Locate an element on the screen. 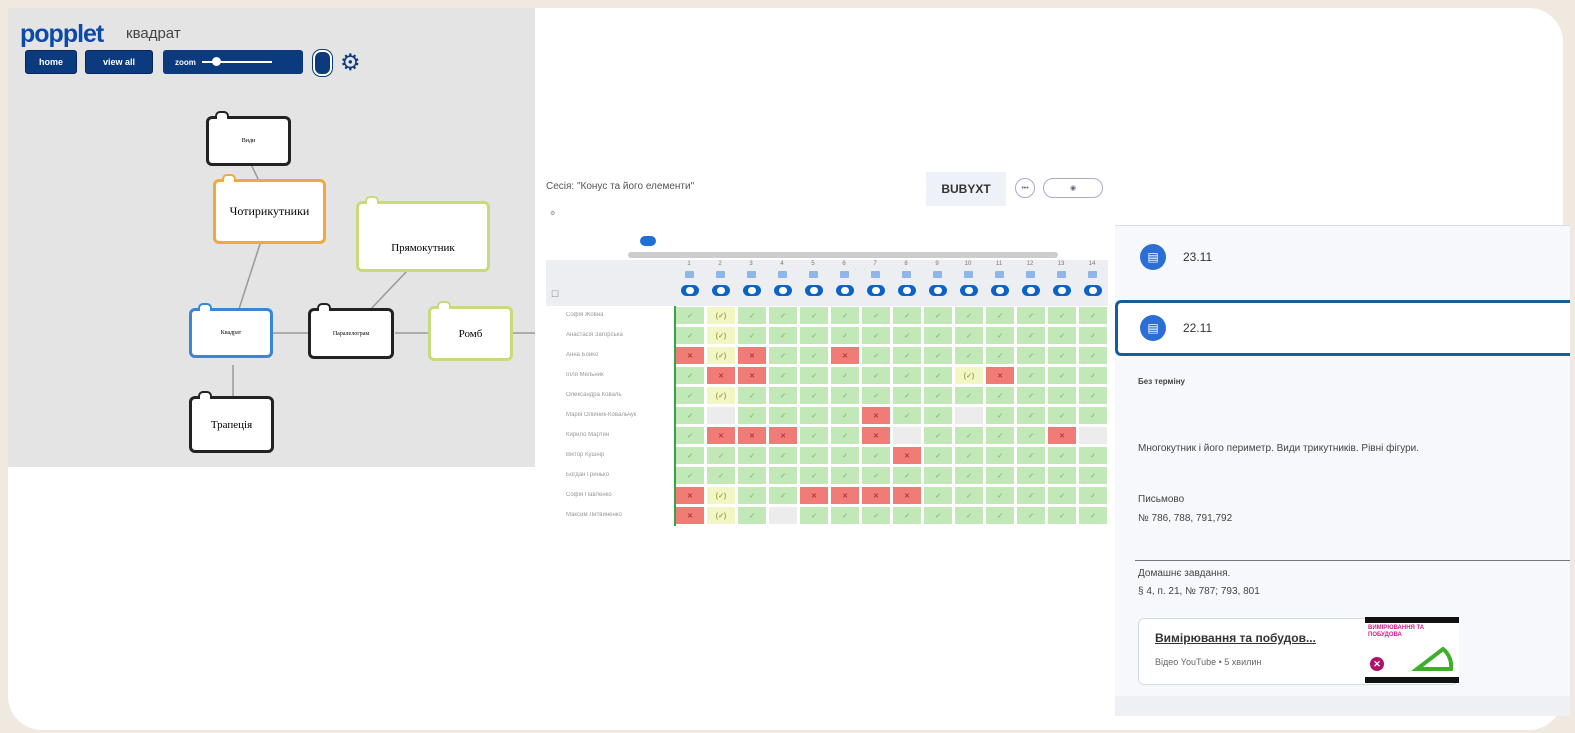  node-paralelohram: Паралелограм is located at coordinates (351, 331).